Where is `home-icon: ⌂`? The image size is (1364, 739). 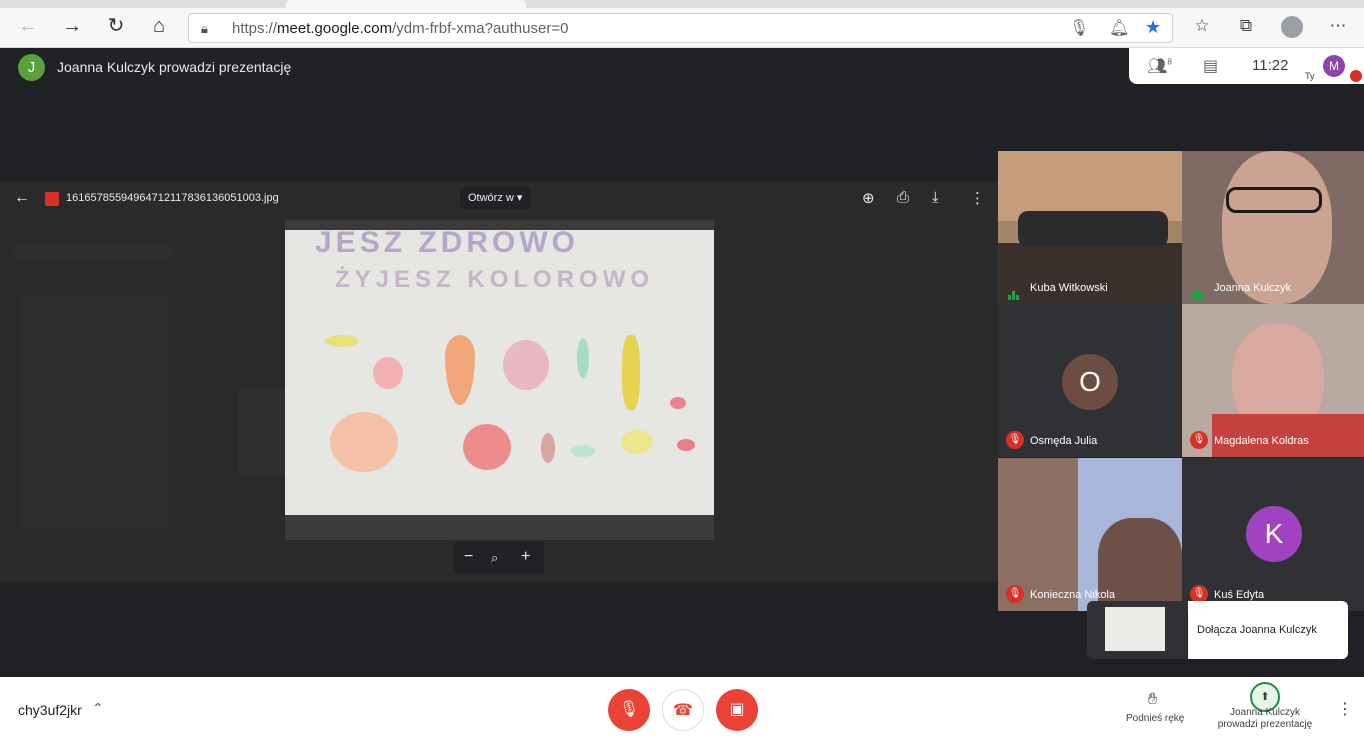 home-icon: ⌂ is located at coordinates (159, 26).